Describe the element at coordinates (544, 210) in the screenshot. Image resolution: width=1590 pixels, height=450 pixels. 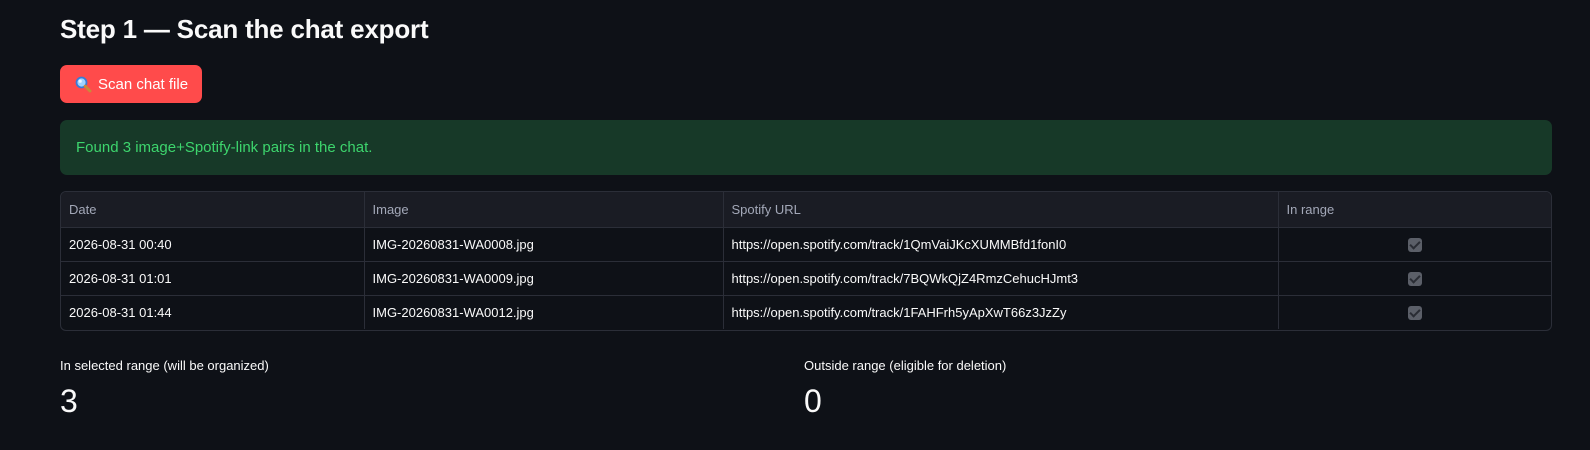
I see `column-header-image: Image` at that location.